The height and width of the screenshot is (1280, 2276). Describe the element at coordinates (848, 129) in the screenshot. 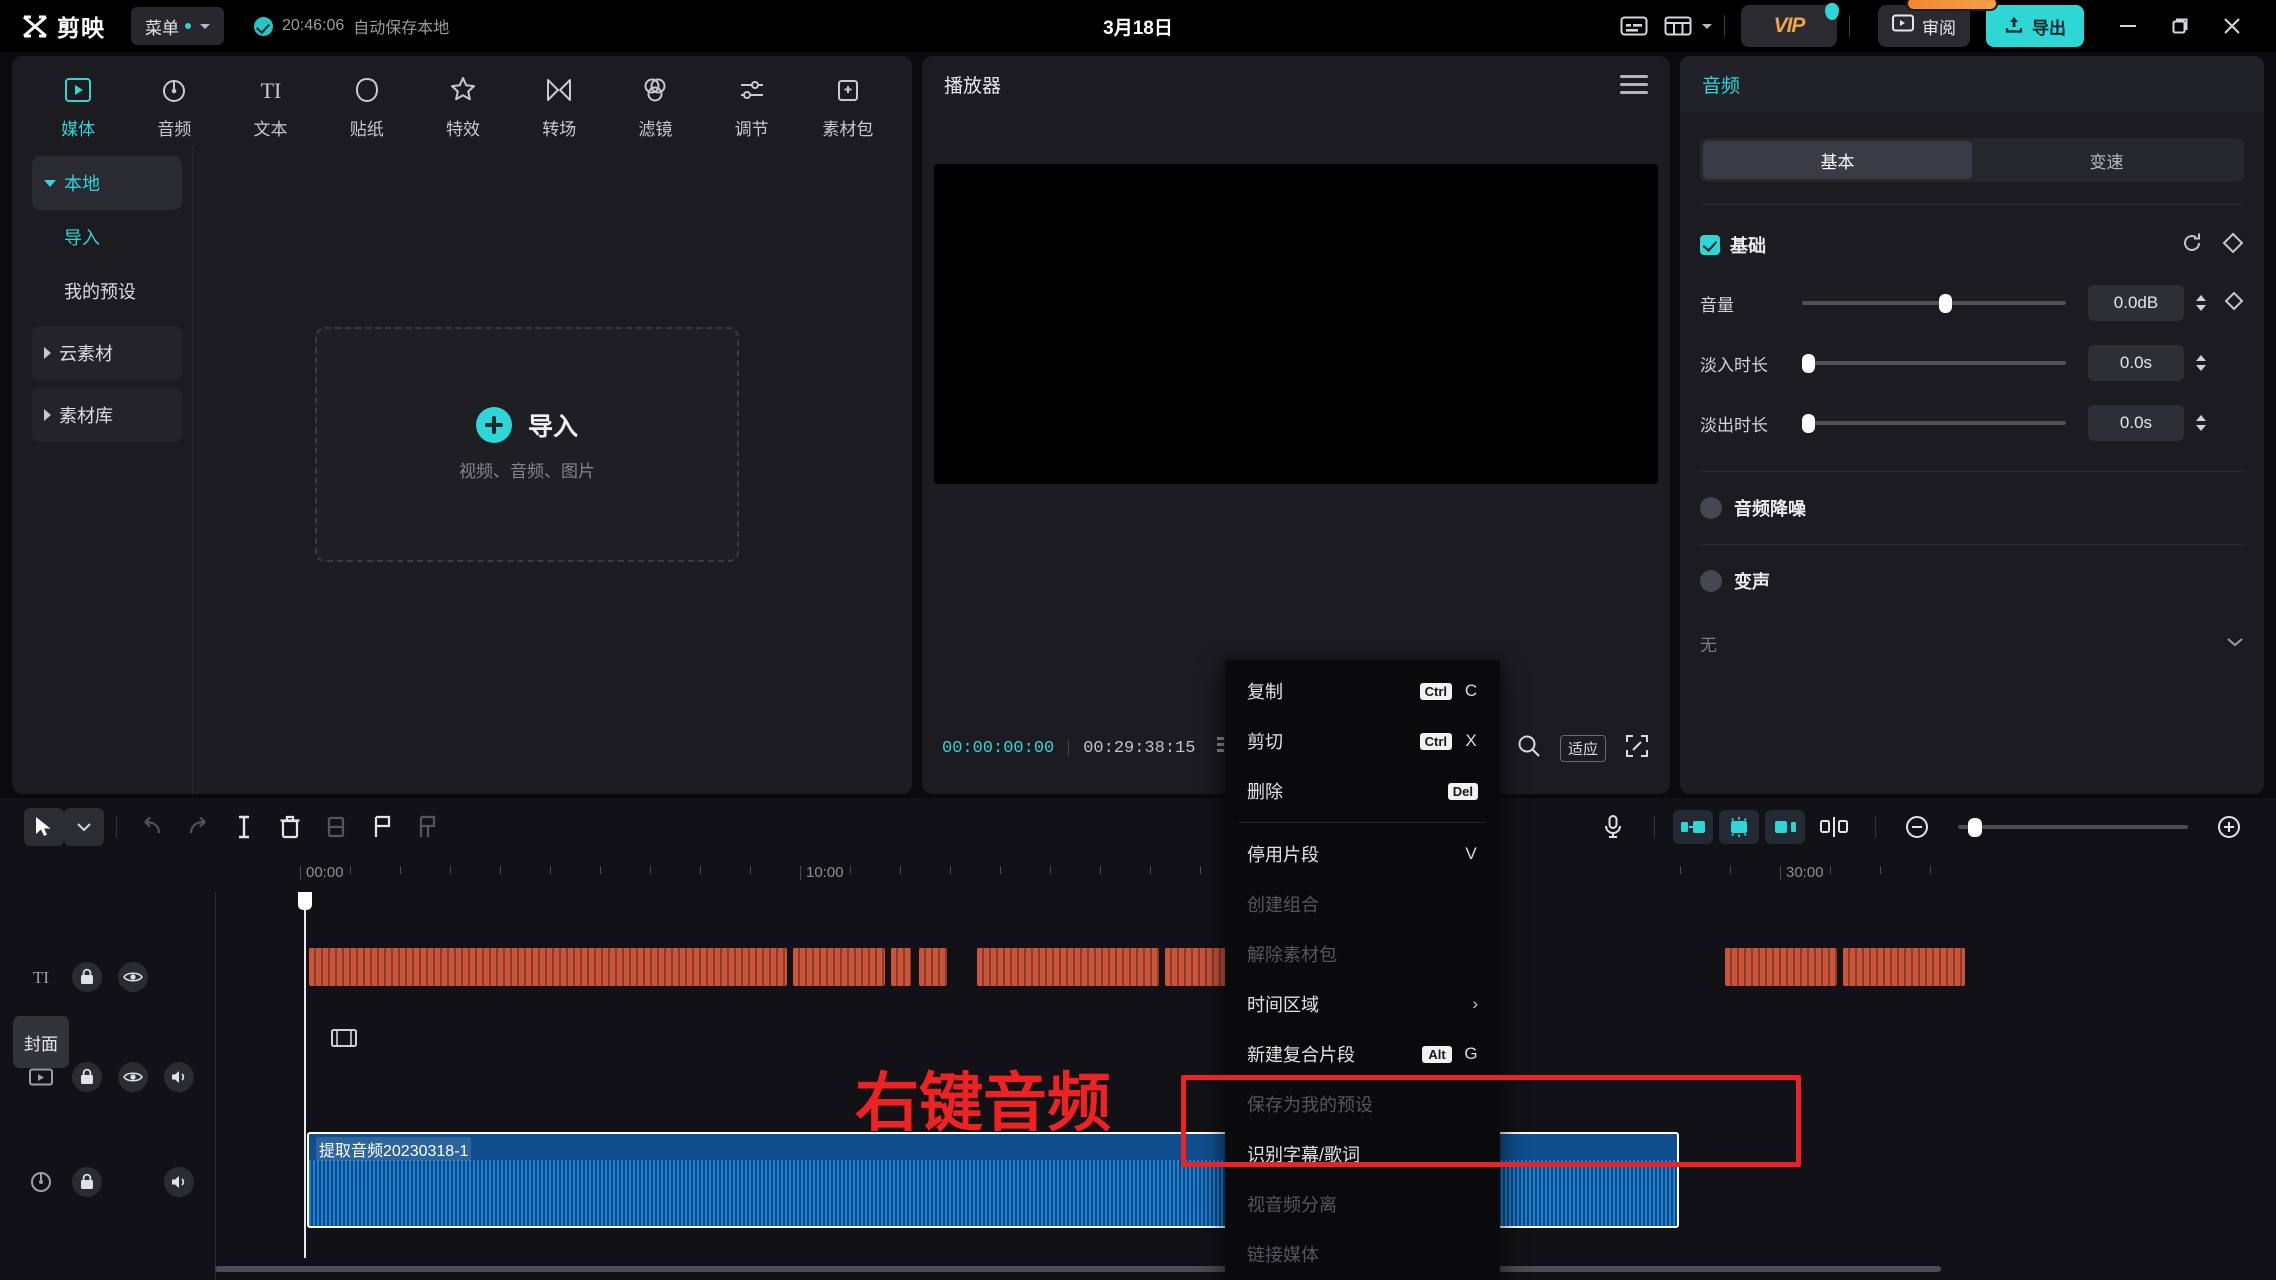

I see `tab-material-pack-label: 素材包` at that location.